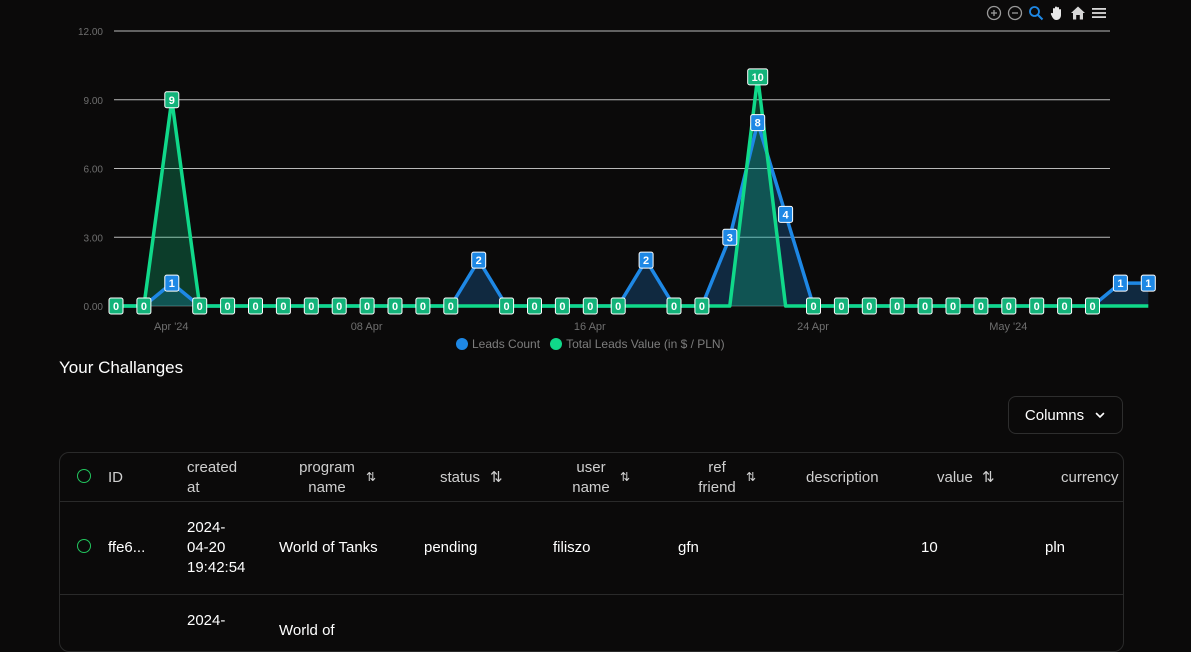  I want to click on header-divider, so click(591, 501).